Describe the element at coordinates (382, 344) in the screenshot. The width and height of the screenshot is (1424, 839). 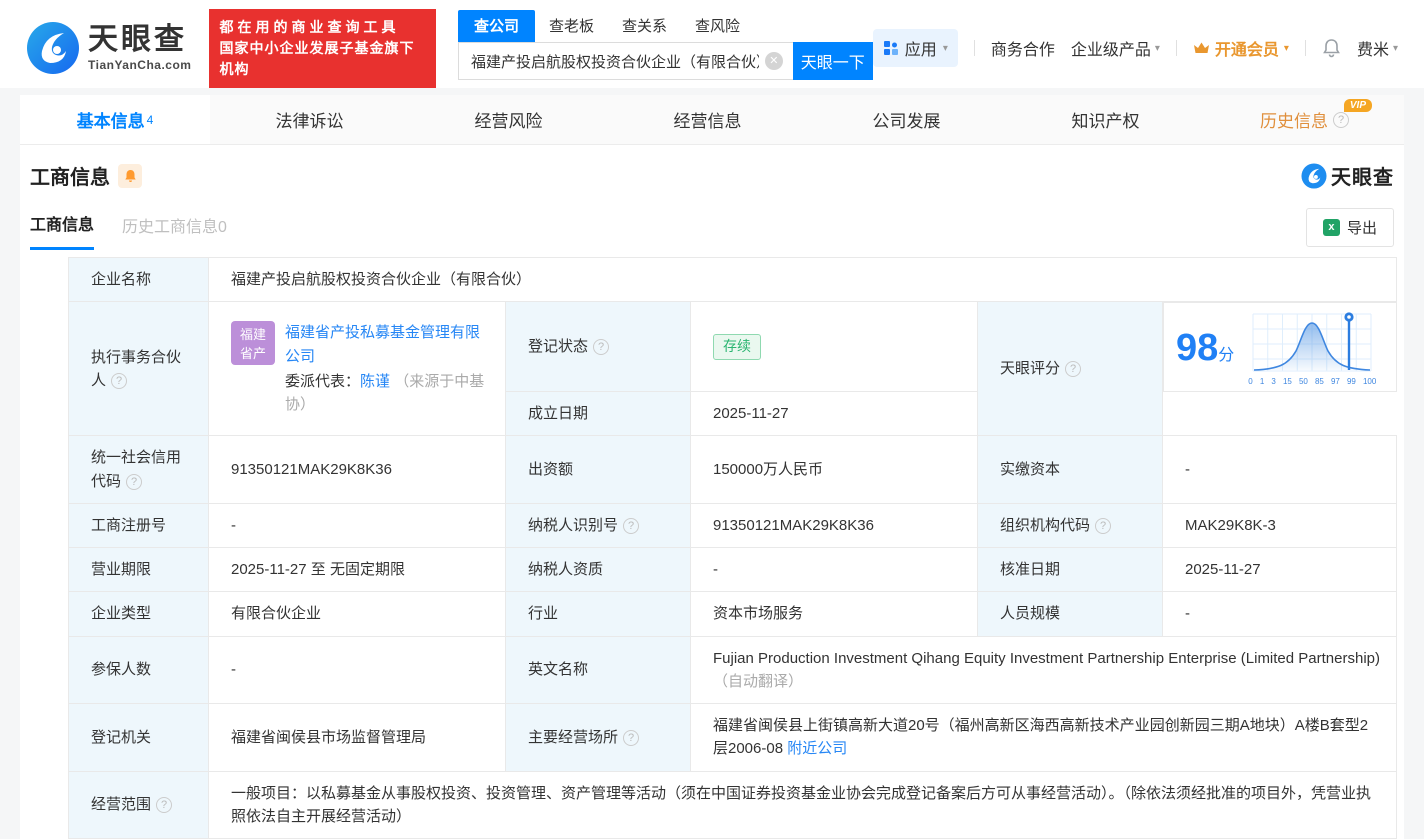
I see `partner-company-link: 福建省产投私募基金管理有限公司` at that location.